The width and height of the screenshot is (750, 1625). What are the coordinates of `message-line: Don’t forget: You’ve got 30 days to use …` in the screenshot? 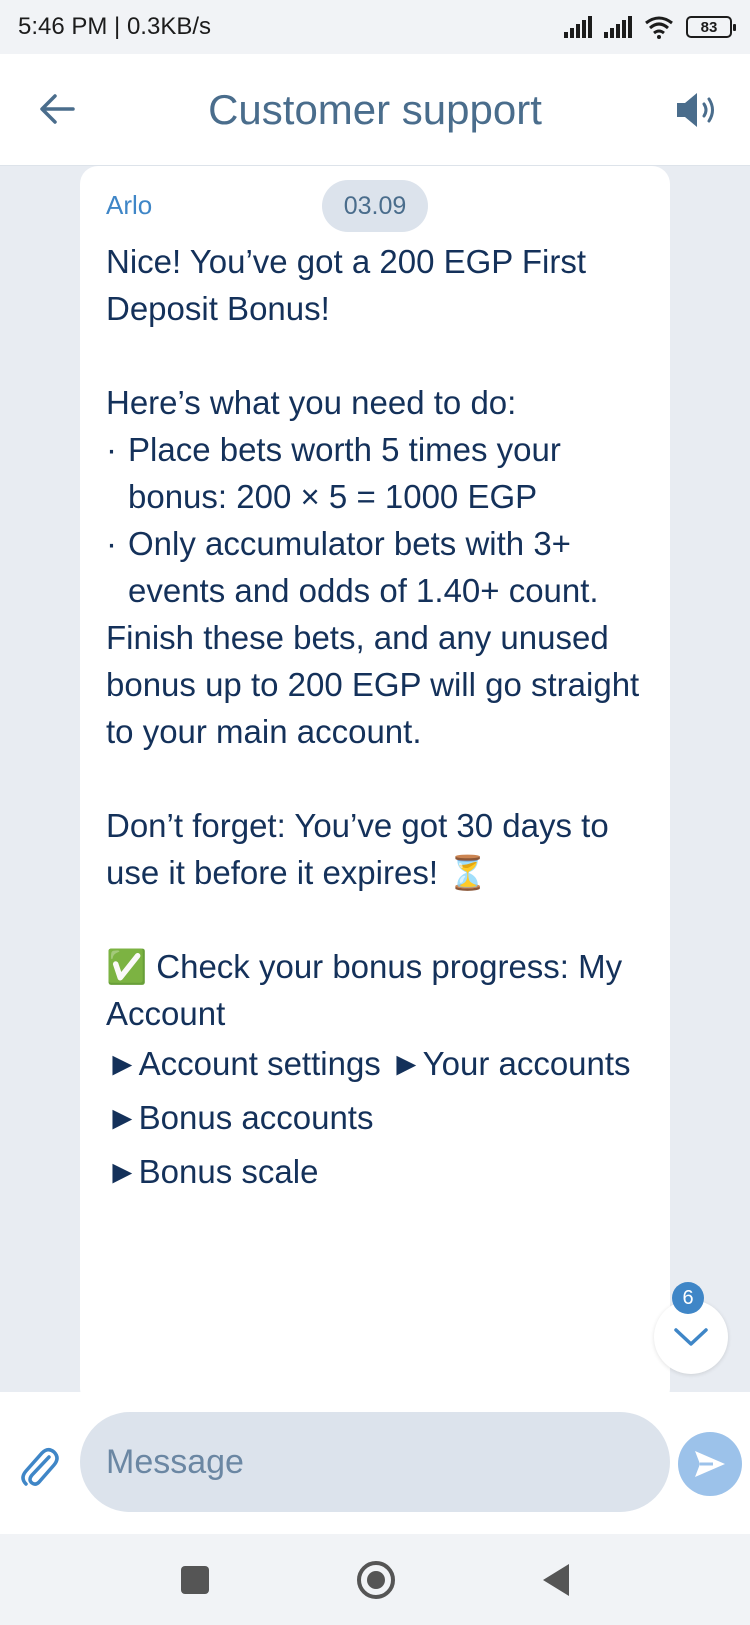 It's located at (357, 849).